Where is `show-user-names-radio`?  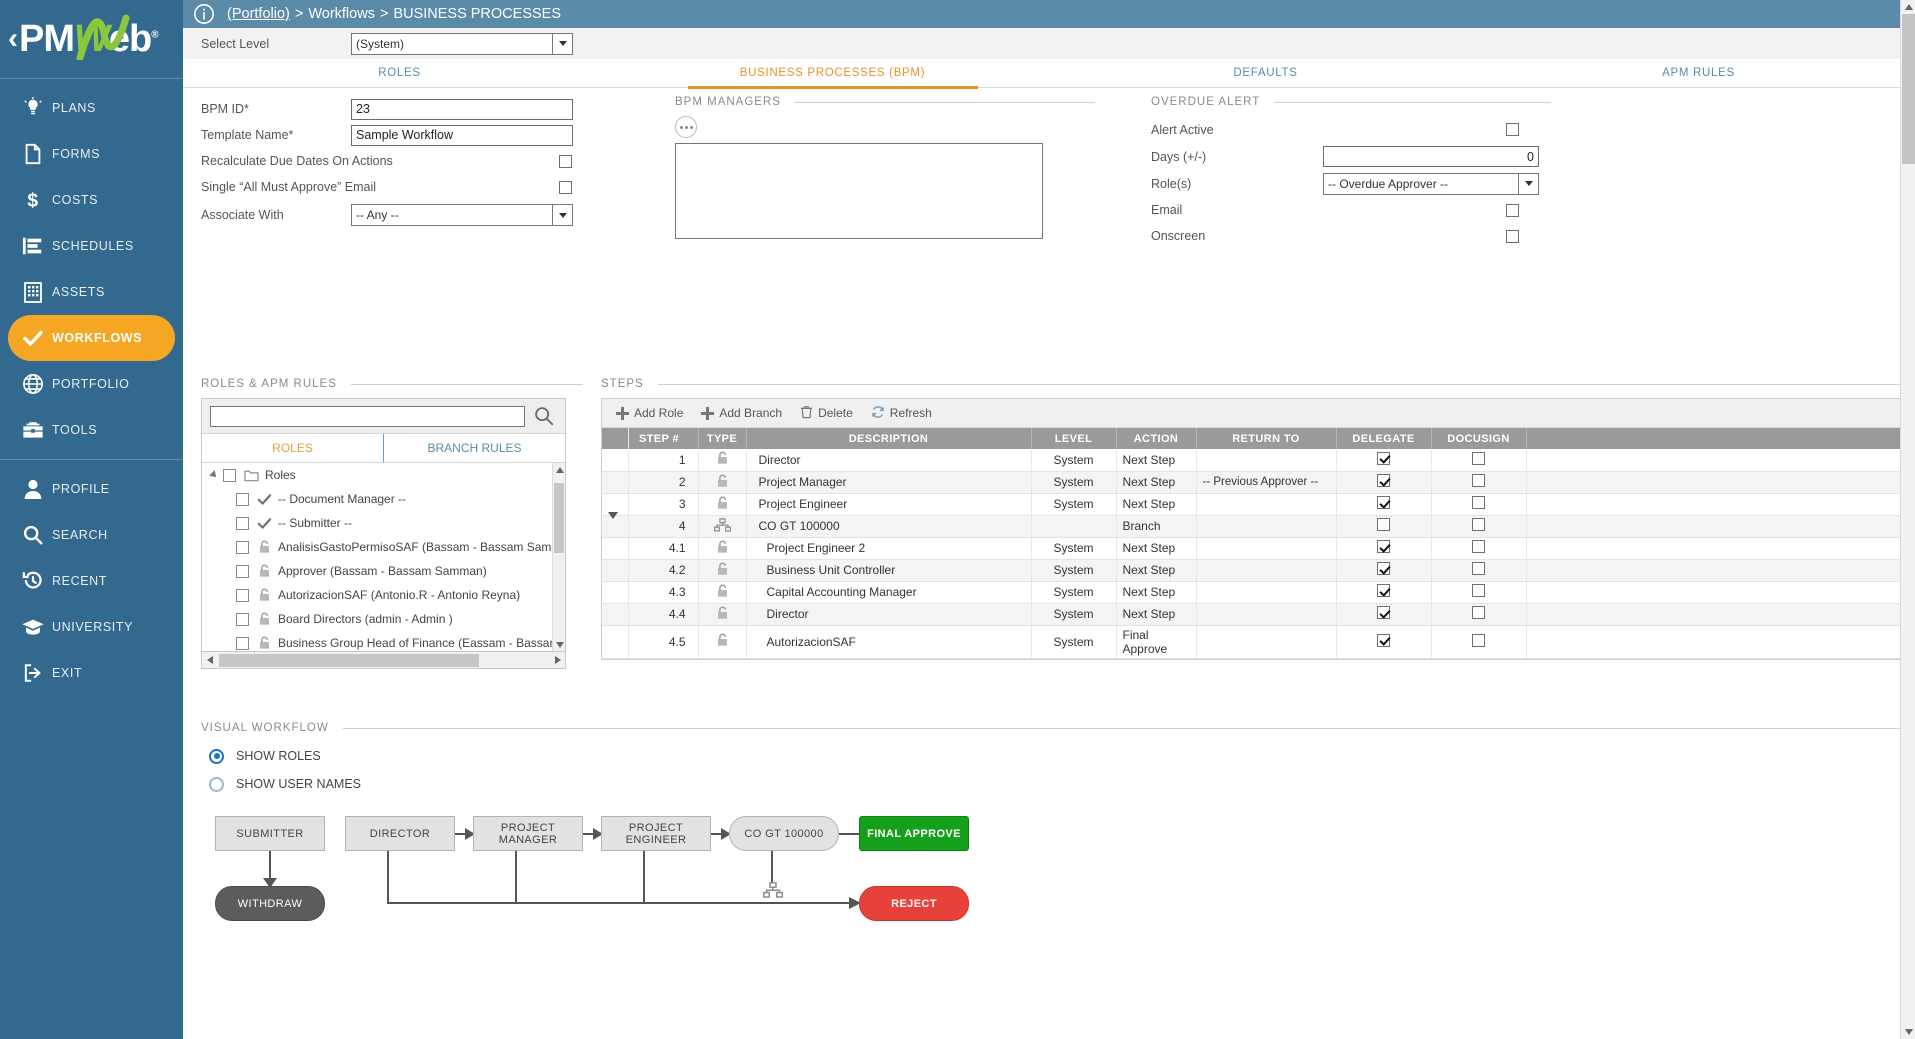 show-user-names-radio is located at coordinates (216, 784).